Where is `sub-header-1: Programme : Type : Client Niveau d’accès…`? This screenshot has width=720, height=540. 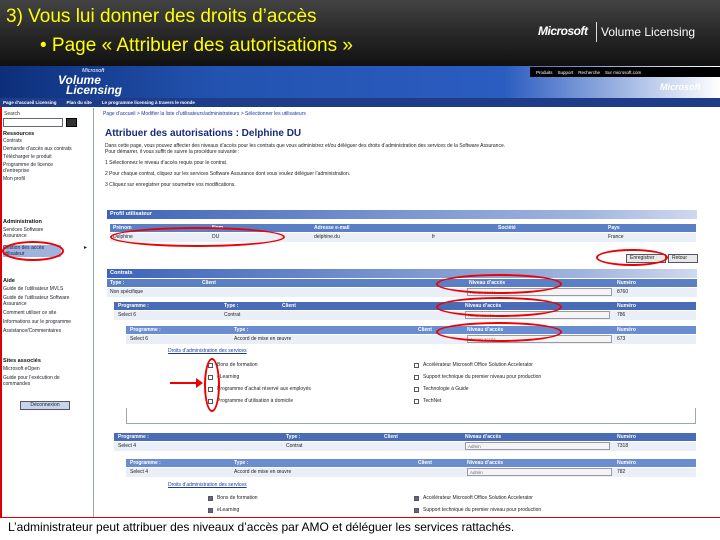
sub-header-1: Programme : Type : Client Niveau d’accès… is located at coordinates (411, 330).